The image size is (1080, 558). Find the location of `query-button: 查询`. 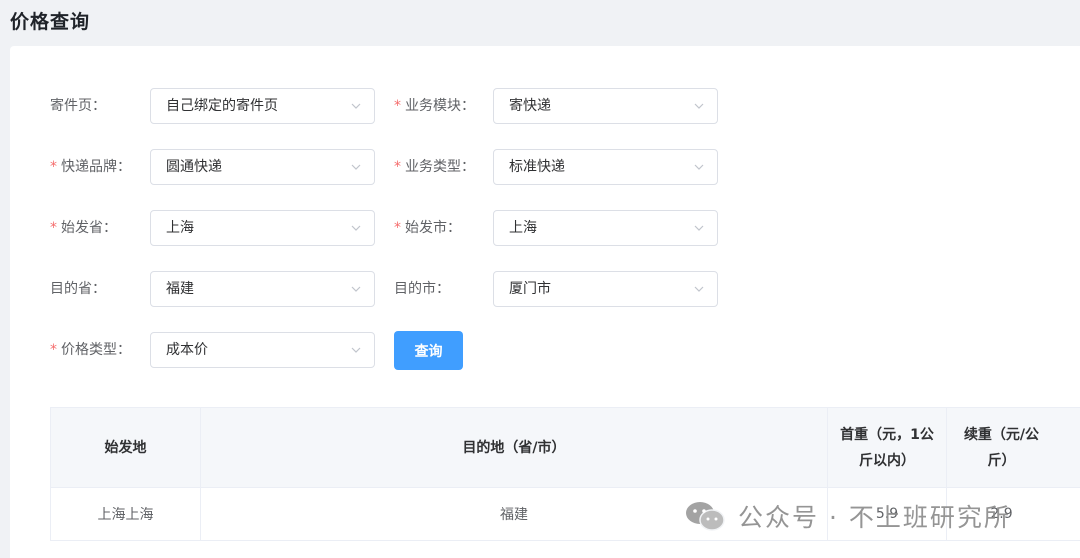

query-button: 查询 is located at coordinates (428, 350).